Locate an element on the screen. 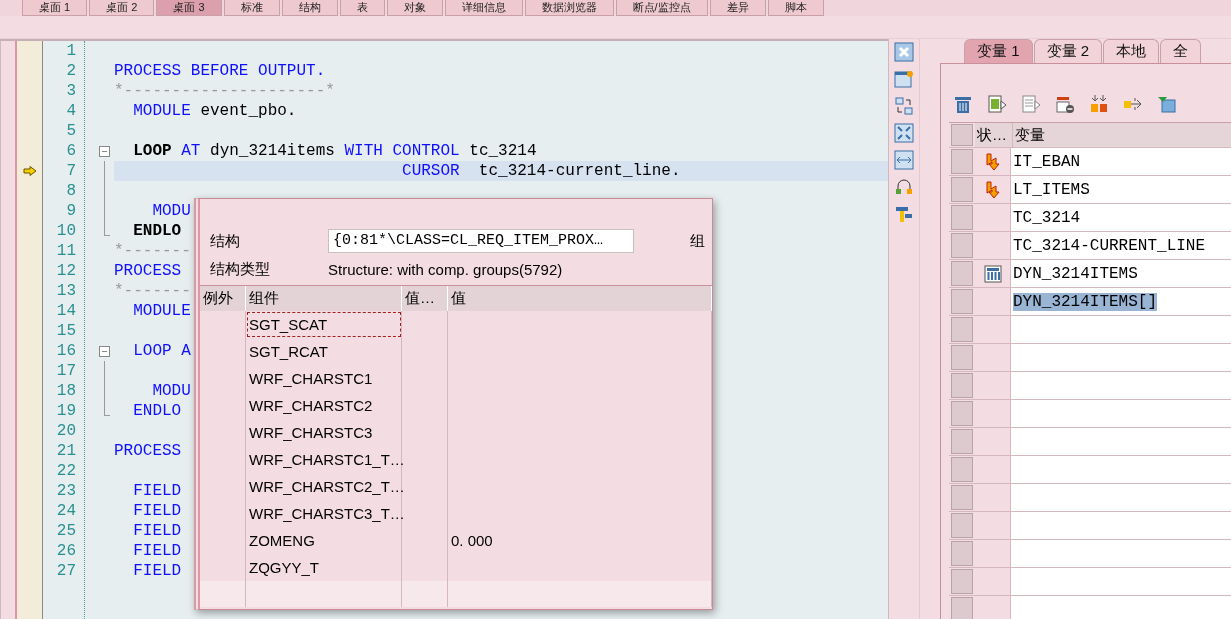  variable-name: IT_EBAN is located at coordinates (1047, 161).